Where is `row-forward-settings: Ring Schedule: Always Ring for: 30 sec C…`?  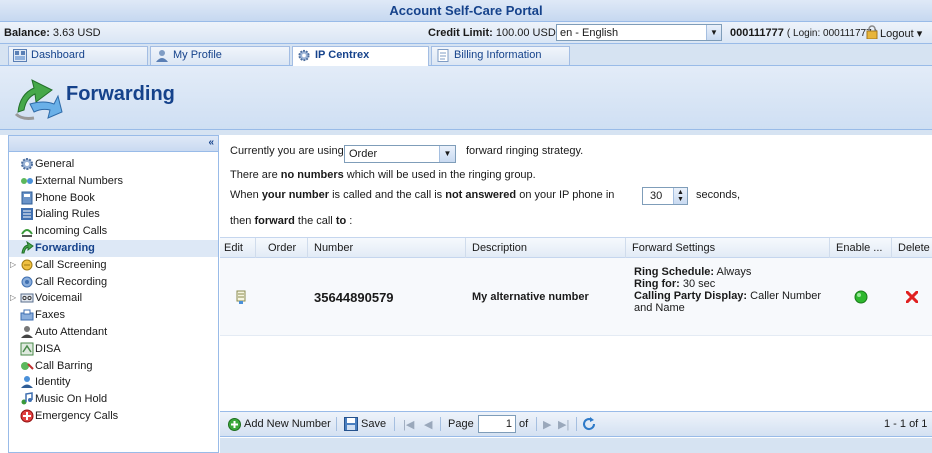
row-forward-settings: Ring Schedule: Always Ring for: 30 sec C… is located at coordinates (728, 290).